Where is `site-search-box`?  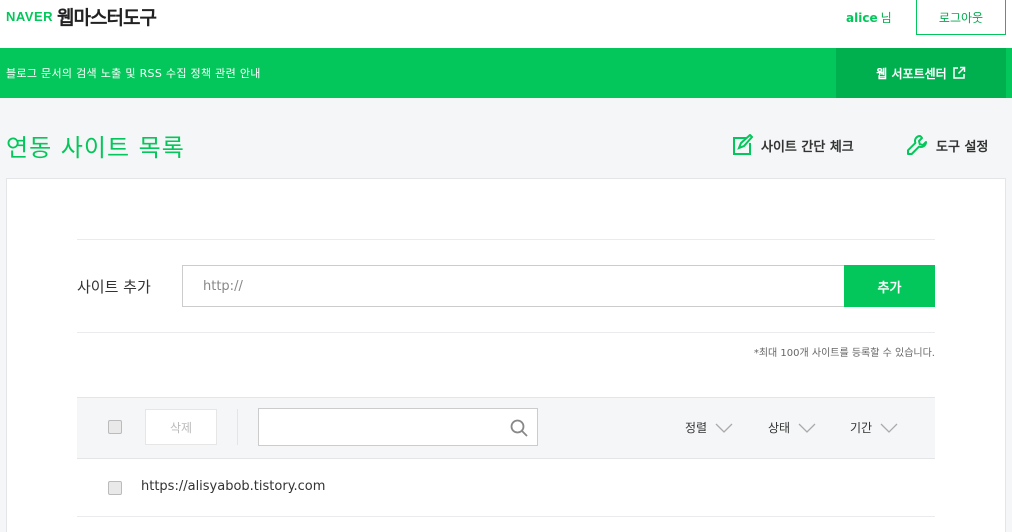 site-search-box is located at coordinates (398, 427).